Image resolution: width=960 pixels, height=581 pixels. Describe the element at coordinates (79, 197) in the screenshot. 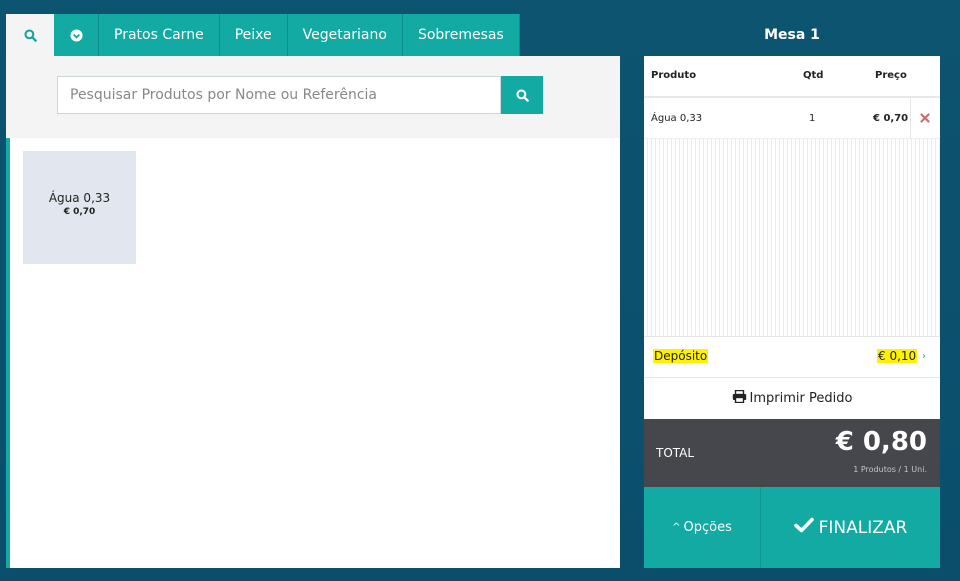

I see `product-name: Água 0,33` at that location.